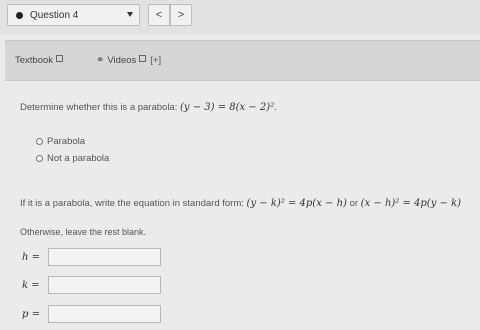 The width and height of the screenshot is (480, 330). I want to click on option-not-parabola-label: Not a parabola, so click(78, 158).